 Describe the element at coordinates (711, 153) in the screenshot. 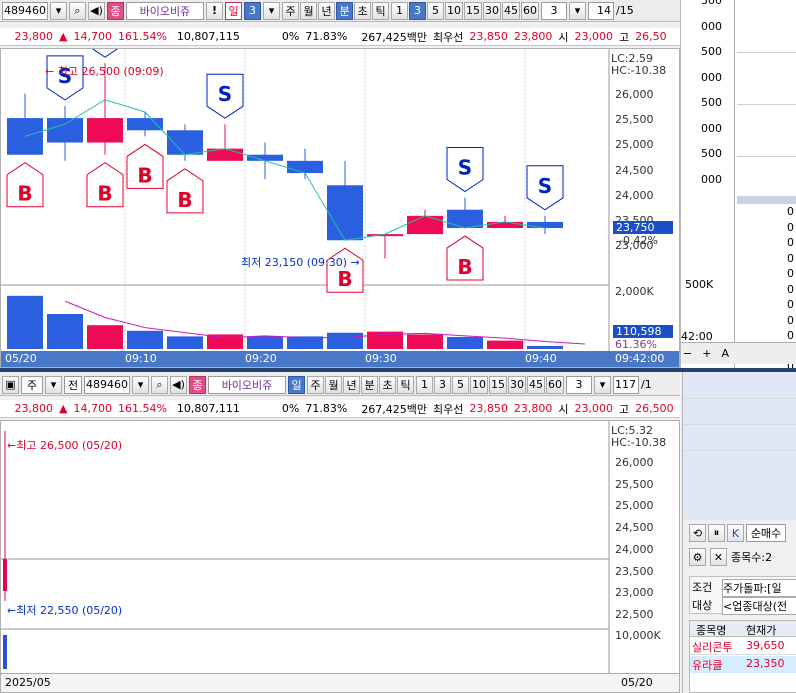

I see `right-y-tick: 500` at that location.